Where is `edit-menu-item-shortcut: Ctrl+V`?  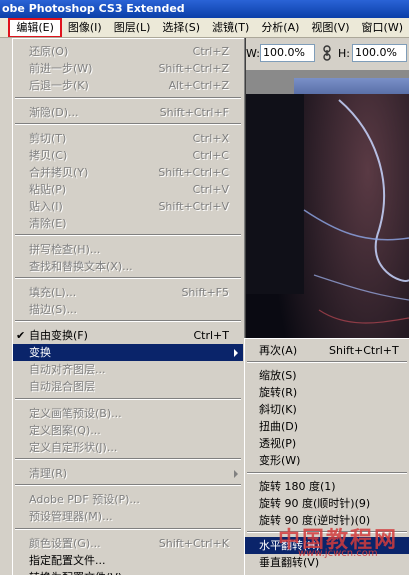 edit-menu-item-shortcut: Ctrl+V is located at coordinates (210, 189).